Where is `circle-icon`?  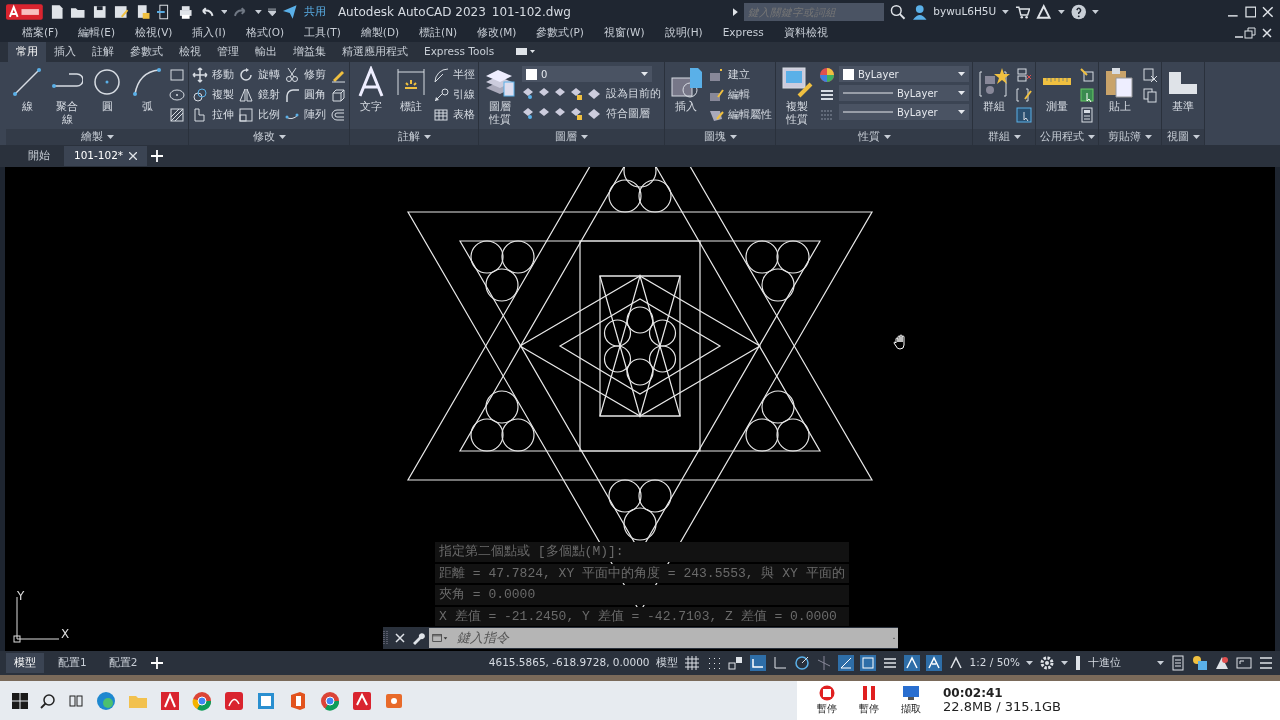 circle-icon is located at coordinates (107, 82).